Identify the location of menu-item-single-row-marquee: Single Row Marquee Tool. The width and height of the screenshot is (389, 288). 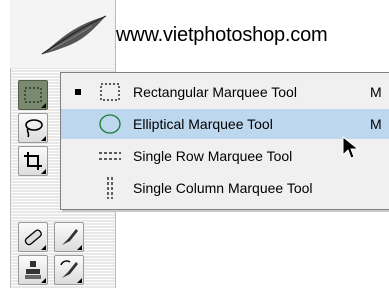
(225, 156).